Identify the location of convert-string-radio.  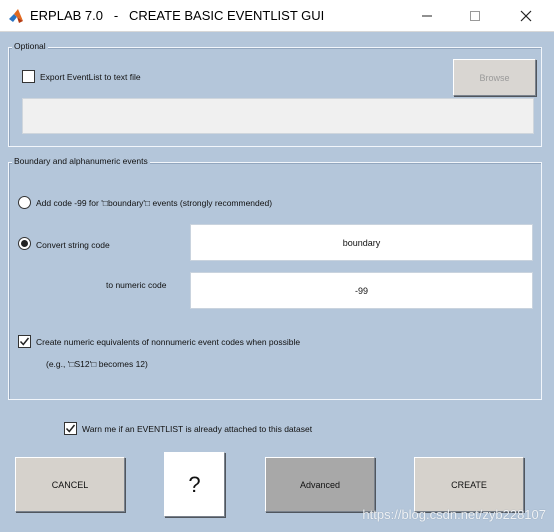
(24, 243).